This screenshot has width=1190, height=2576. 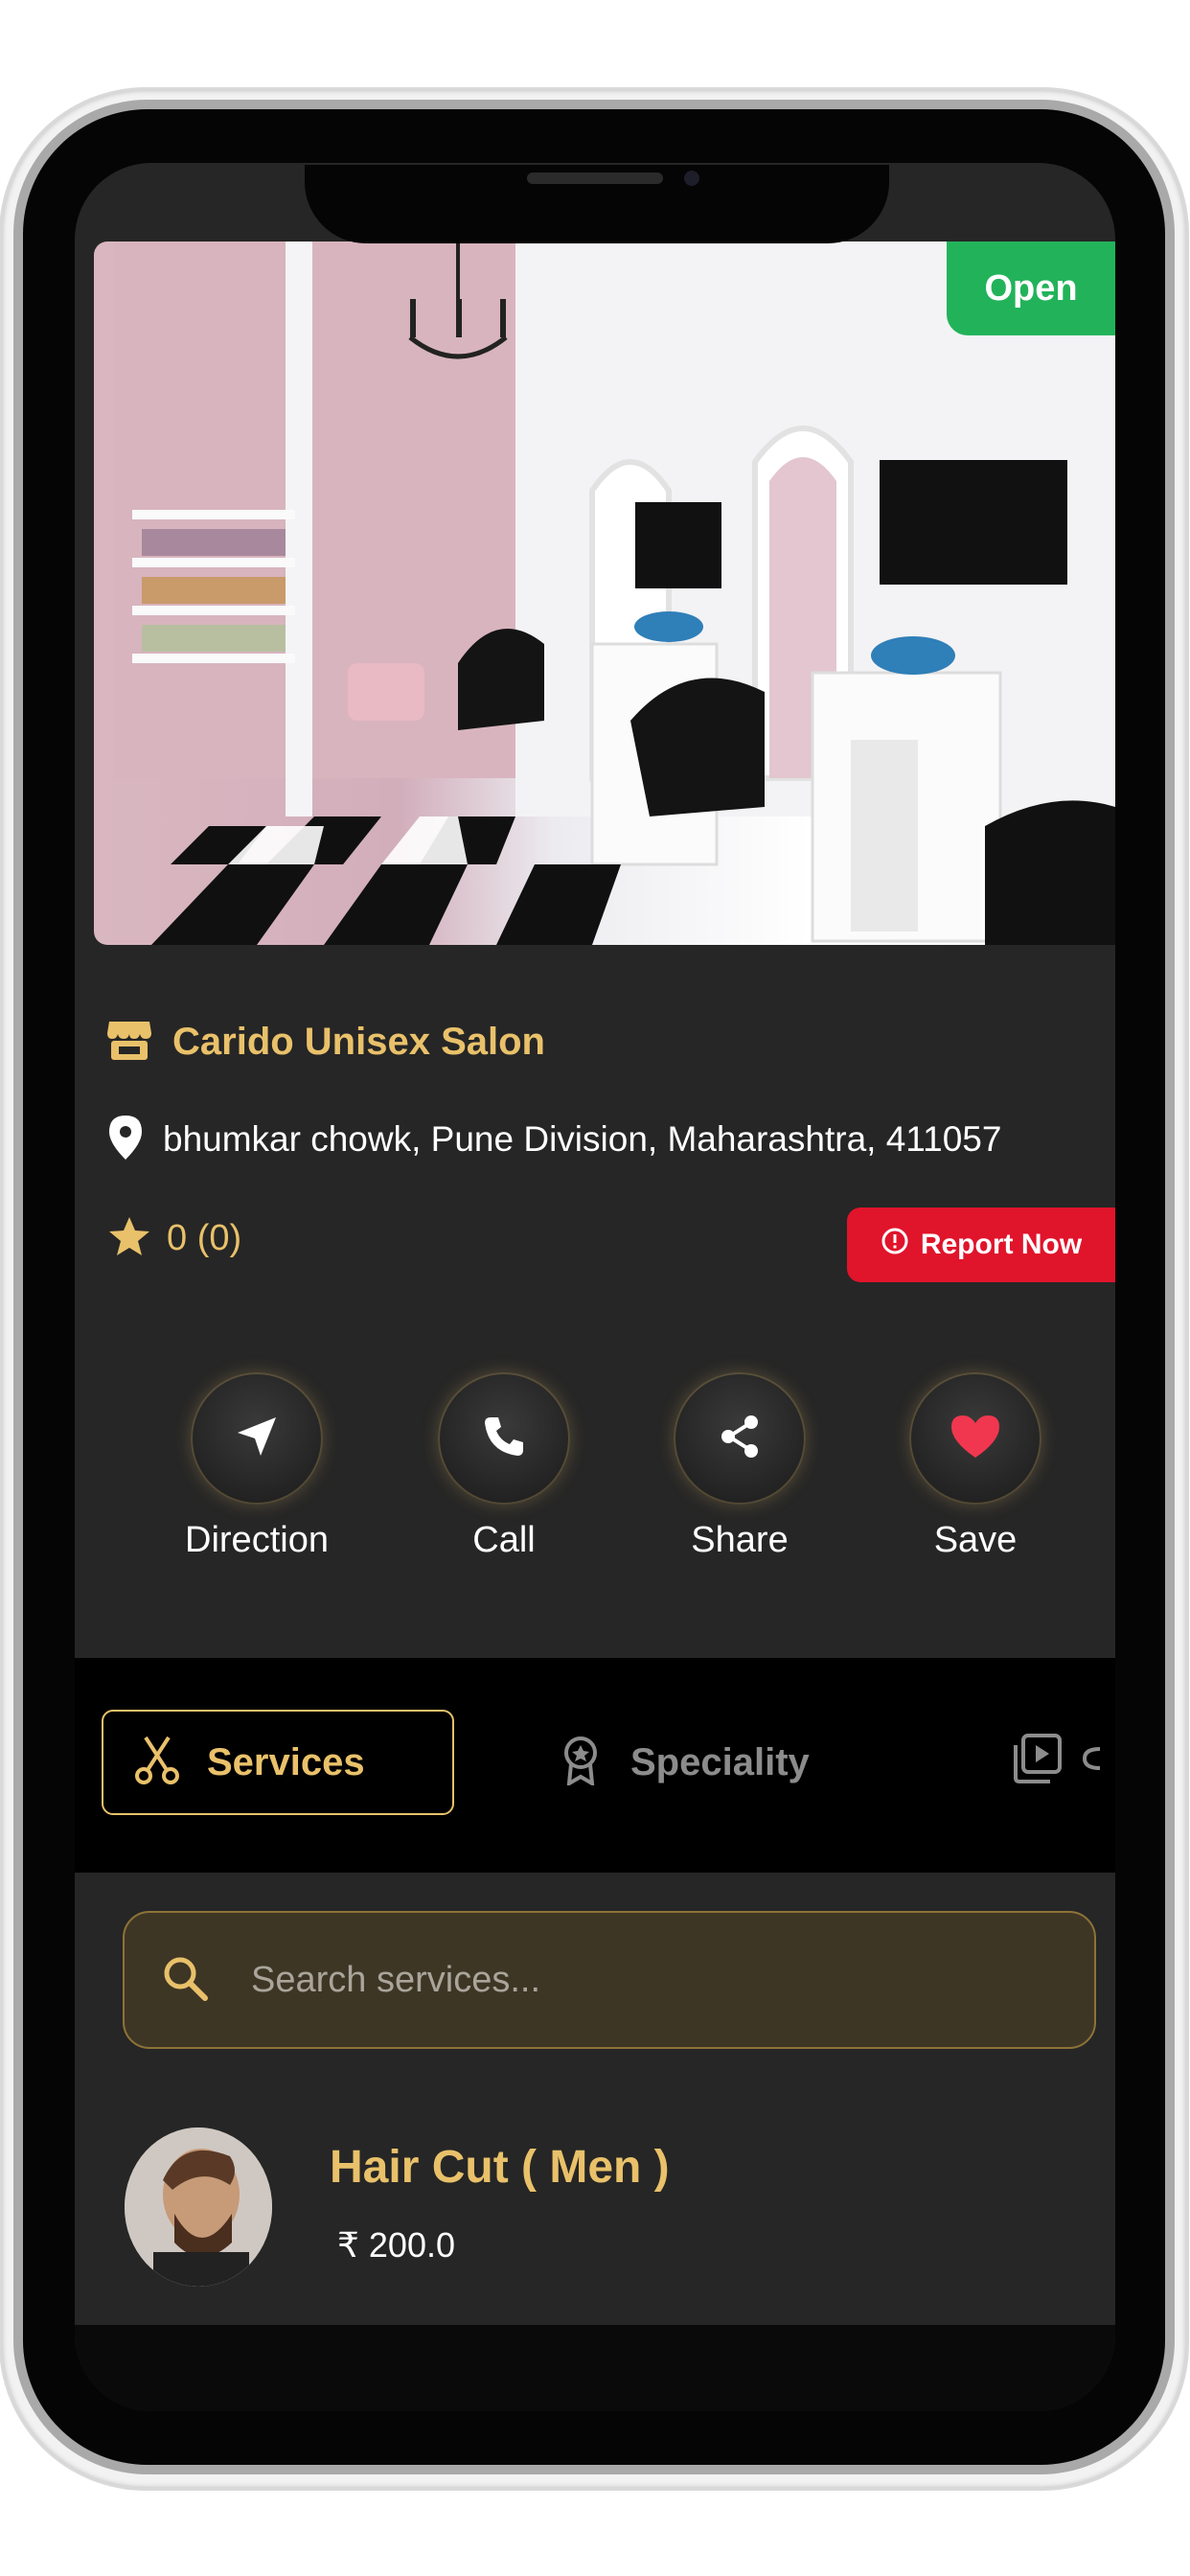 What do you see at coordinates (504, 1540) in the screenshot?
I see `call-label: Call` at bounding box center [504, 1540].